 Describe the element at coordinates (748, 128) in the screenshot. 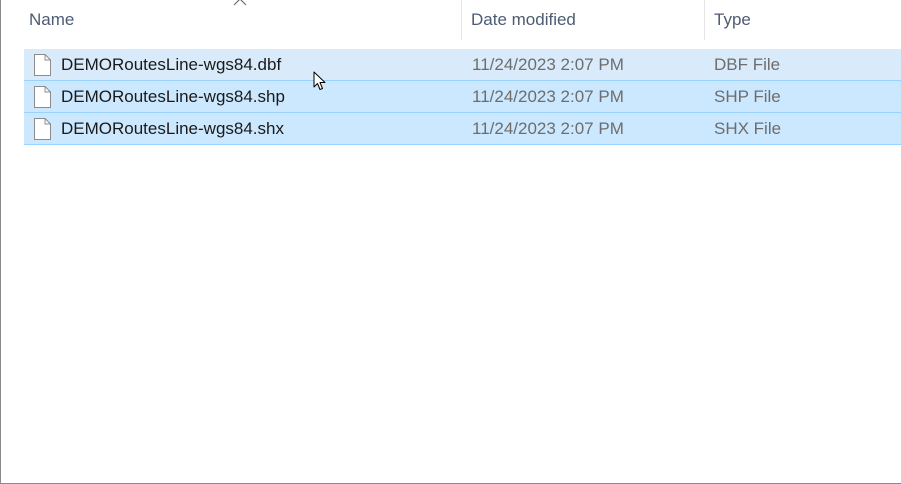

I see `file-type: SHX File` at that location.